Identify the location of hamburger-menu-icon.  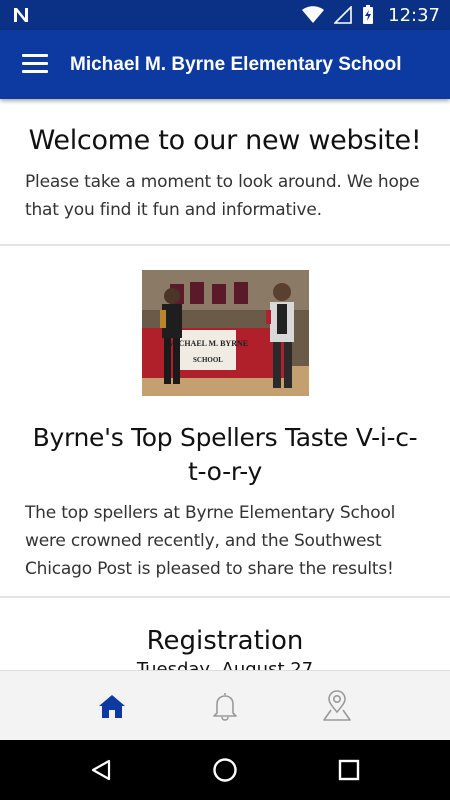
(35, 65).